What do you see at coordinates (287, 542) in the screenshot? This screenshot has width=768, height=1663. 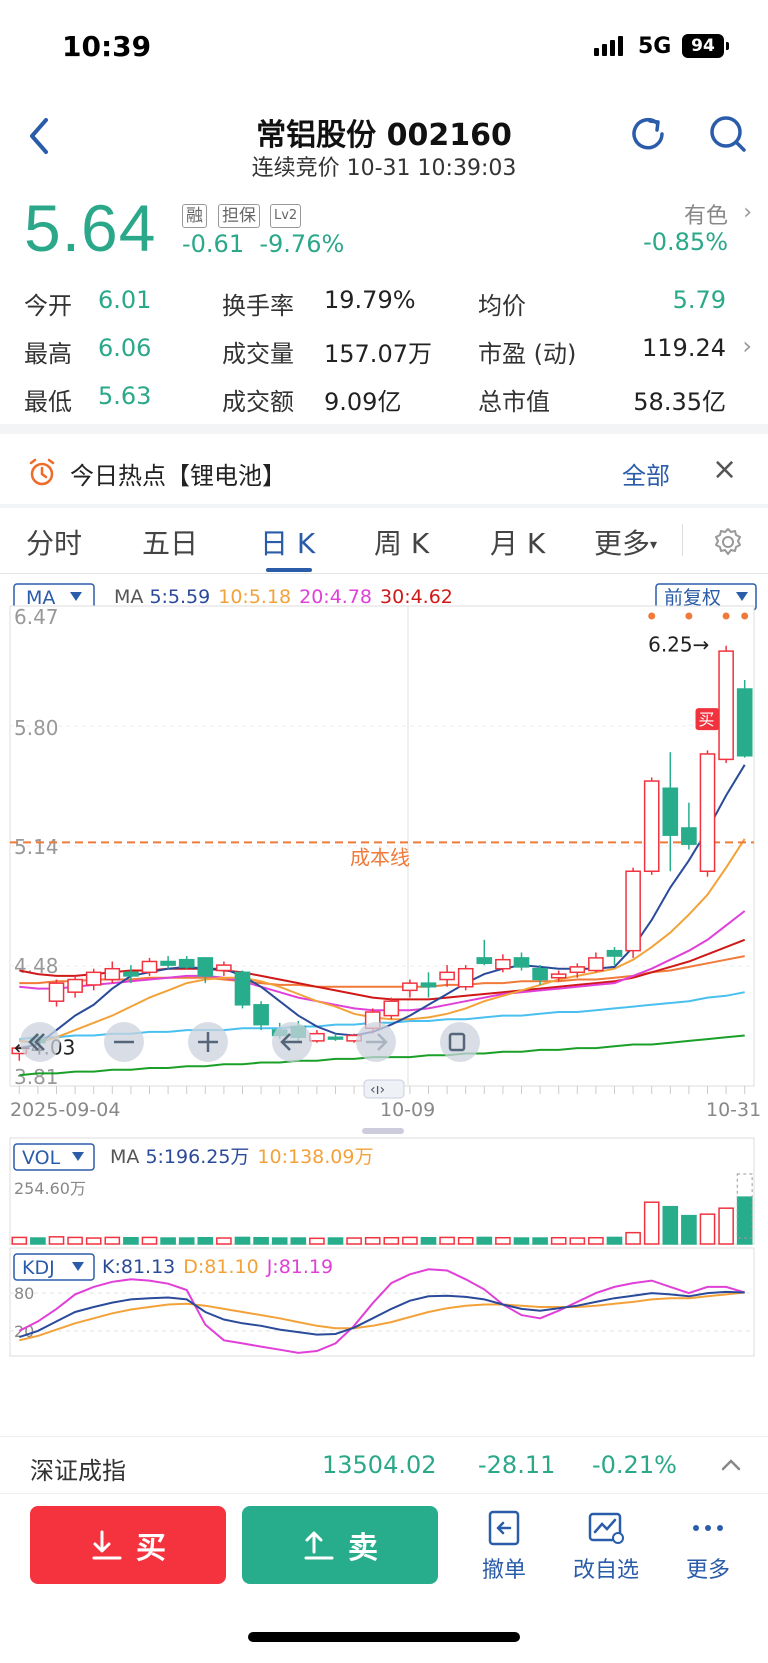 I see `tab-daily-k: 日 K` at bounding box center [287, 542].